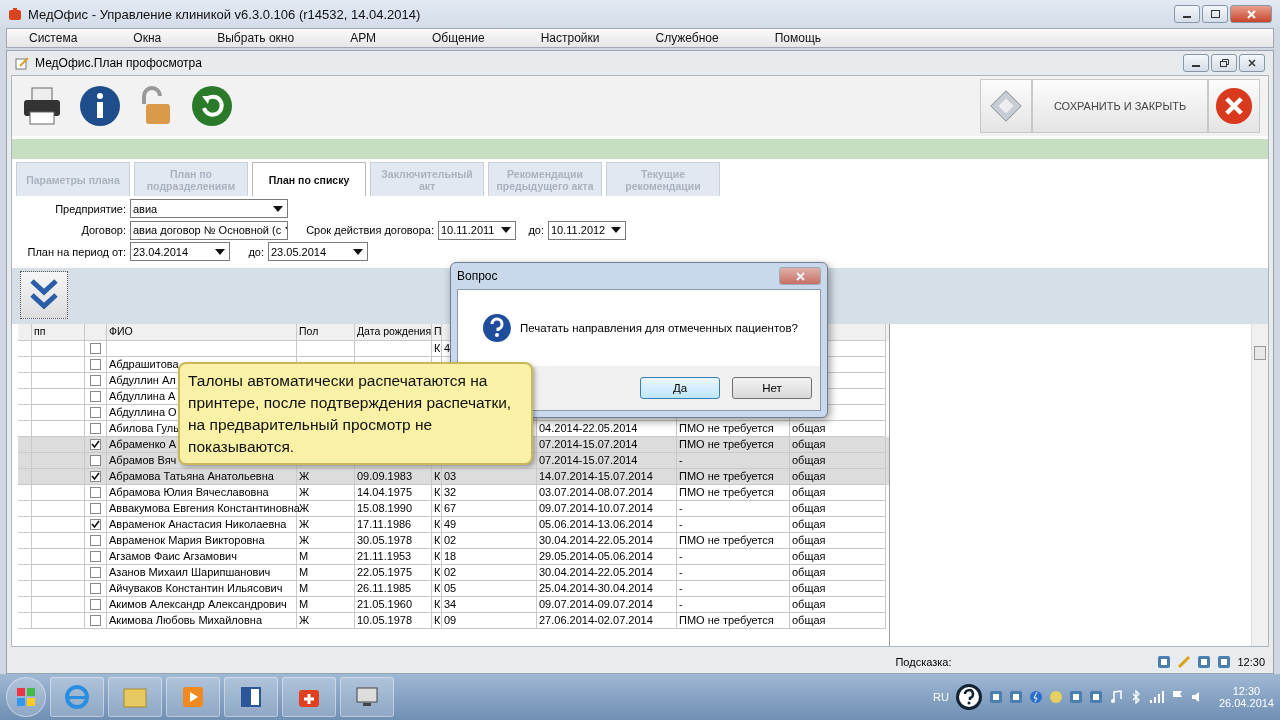 This screenshot has height=720, width=1280. I want to click on table-cell: 09.07.2014-09.07.2014, so click(596, 603).